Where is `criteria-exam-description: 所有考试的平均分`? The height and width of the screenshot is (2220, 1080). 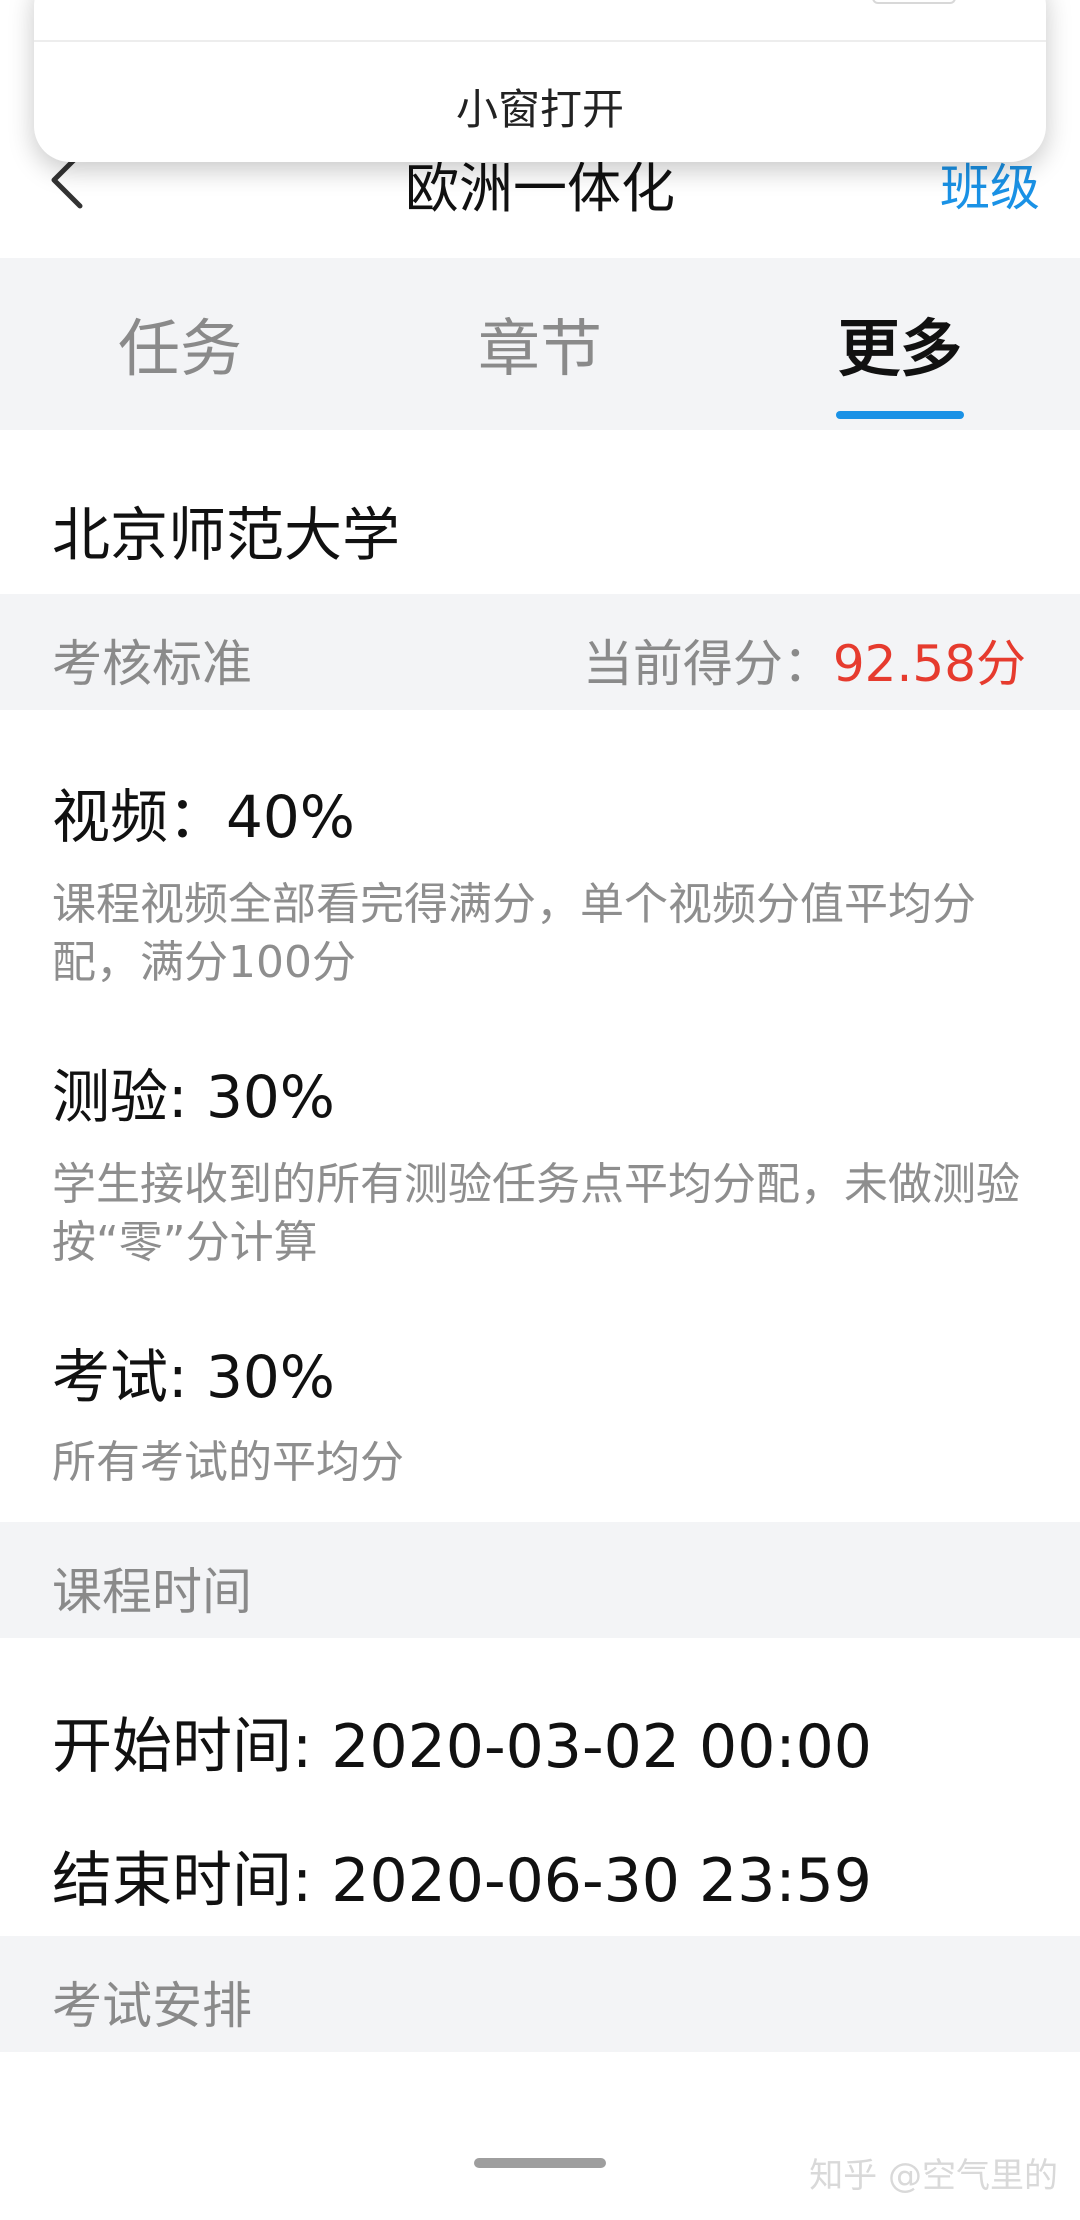 criteria-exam-description: 所有考试的平均分 is located at coordinates (228, 1462).